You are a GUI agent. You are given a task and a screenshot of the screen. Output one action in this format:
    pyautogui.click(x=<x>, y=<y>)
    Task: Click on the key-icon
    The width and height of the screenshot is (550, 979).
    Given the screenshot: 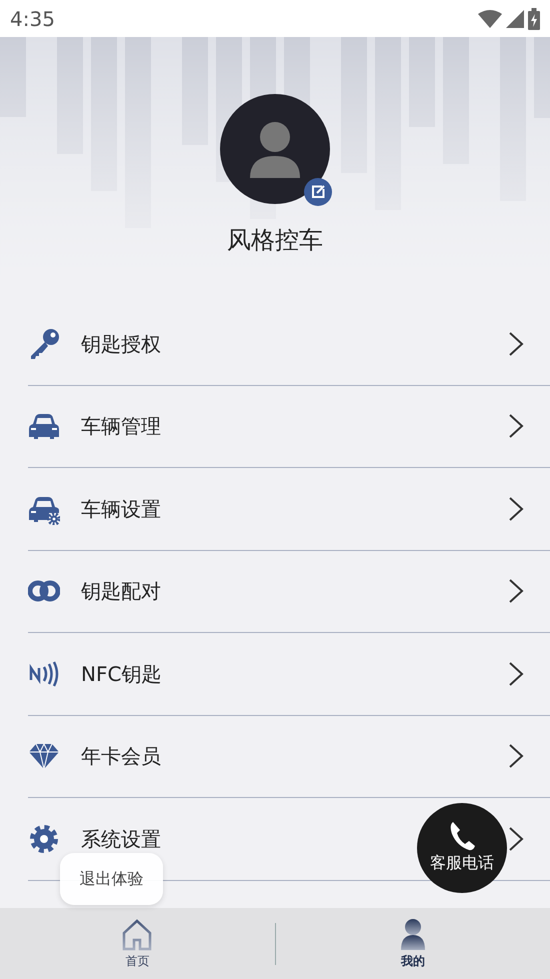 What is the action you would take?
    pyautogui.click(x=44, y=344)
    